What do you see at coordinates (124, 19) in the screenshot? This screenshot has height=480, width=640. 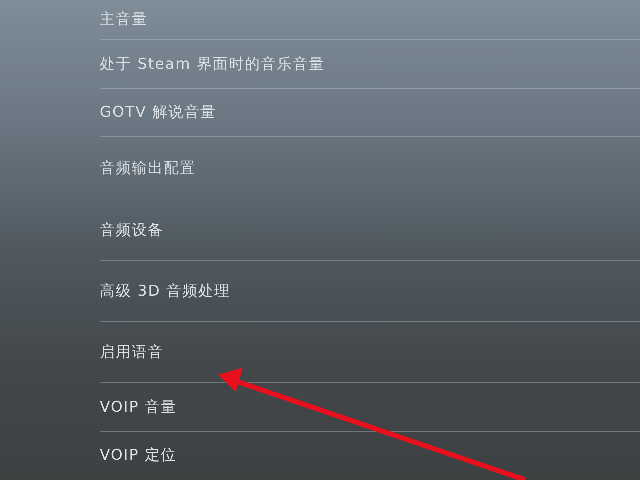 I see `setting-label: 主音量` at bounding box center [124, 19].